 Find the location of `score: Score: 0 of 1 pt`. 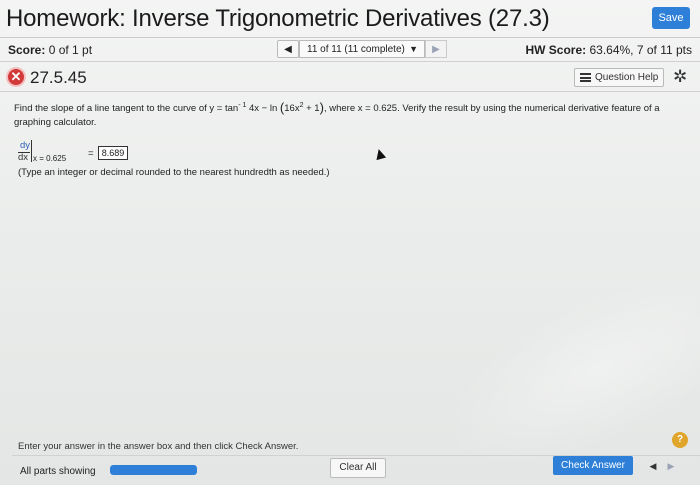

score: Score: 0 of 1 pt is located at coordinates (50, 50).